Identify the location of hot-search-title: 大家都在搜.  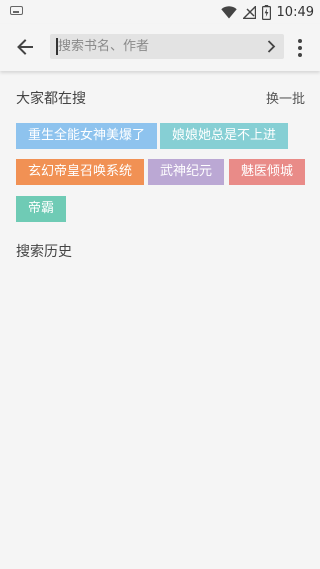
(51, 99).